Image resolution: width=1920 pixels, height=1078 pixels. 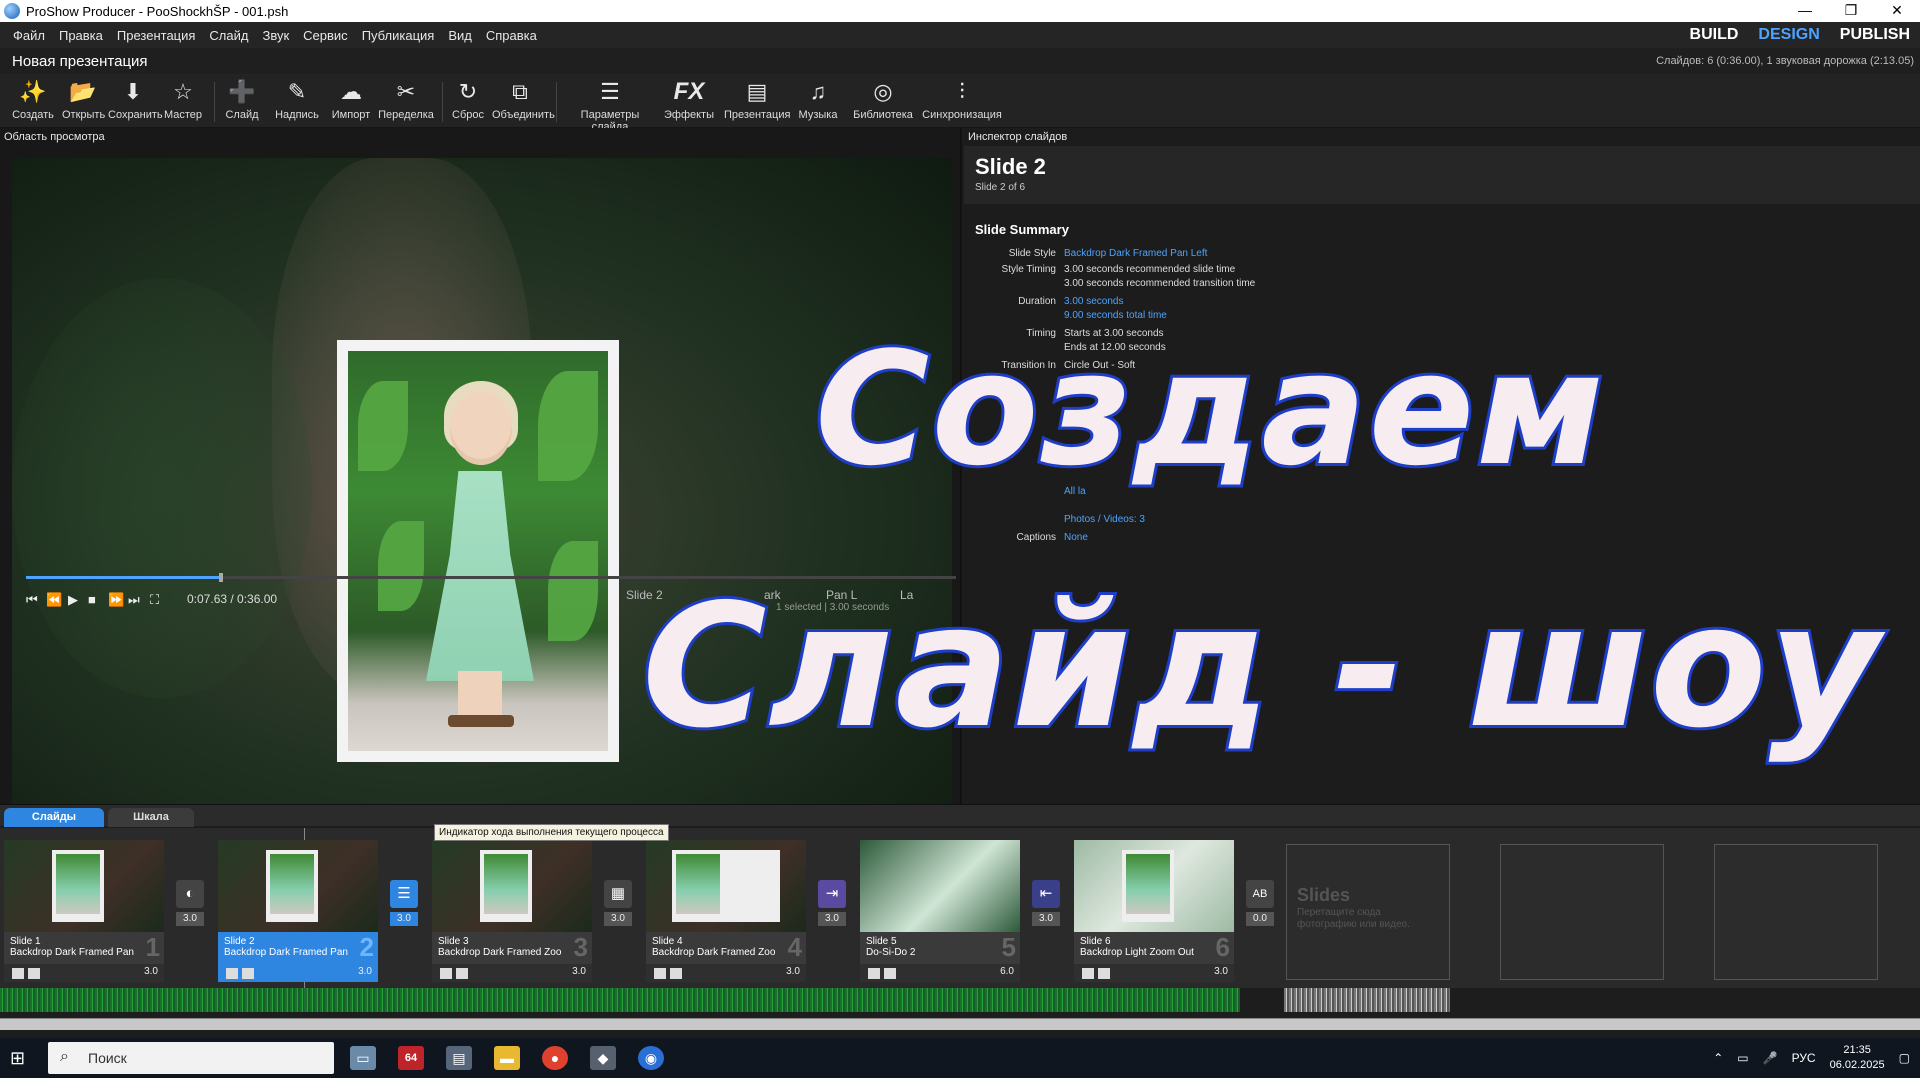 I want to click on menu-audio: Звук, so click(x=275, y=35).